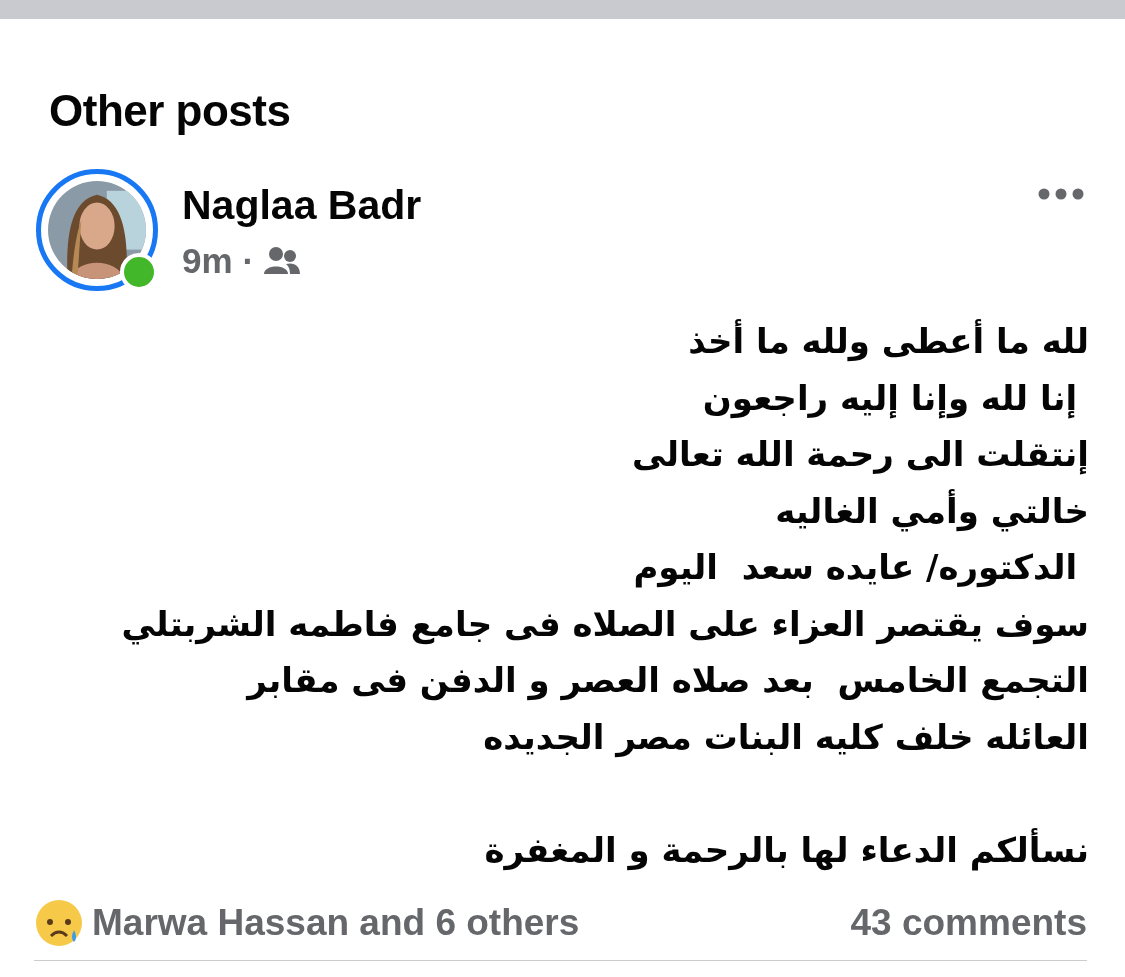 The image size is (1125, 977). Describe the element at coordinates (302, 205) in the screenshot. I see `author-name: Naglaa Badr` at that location.